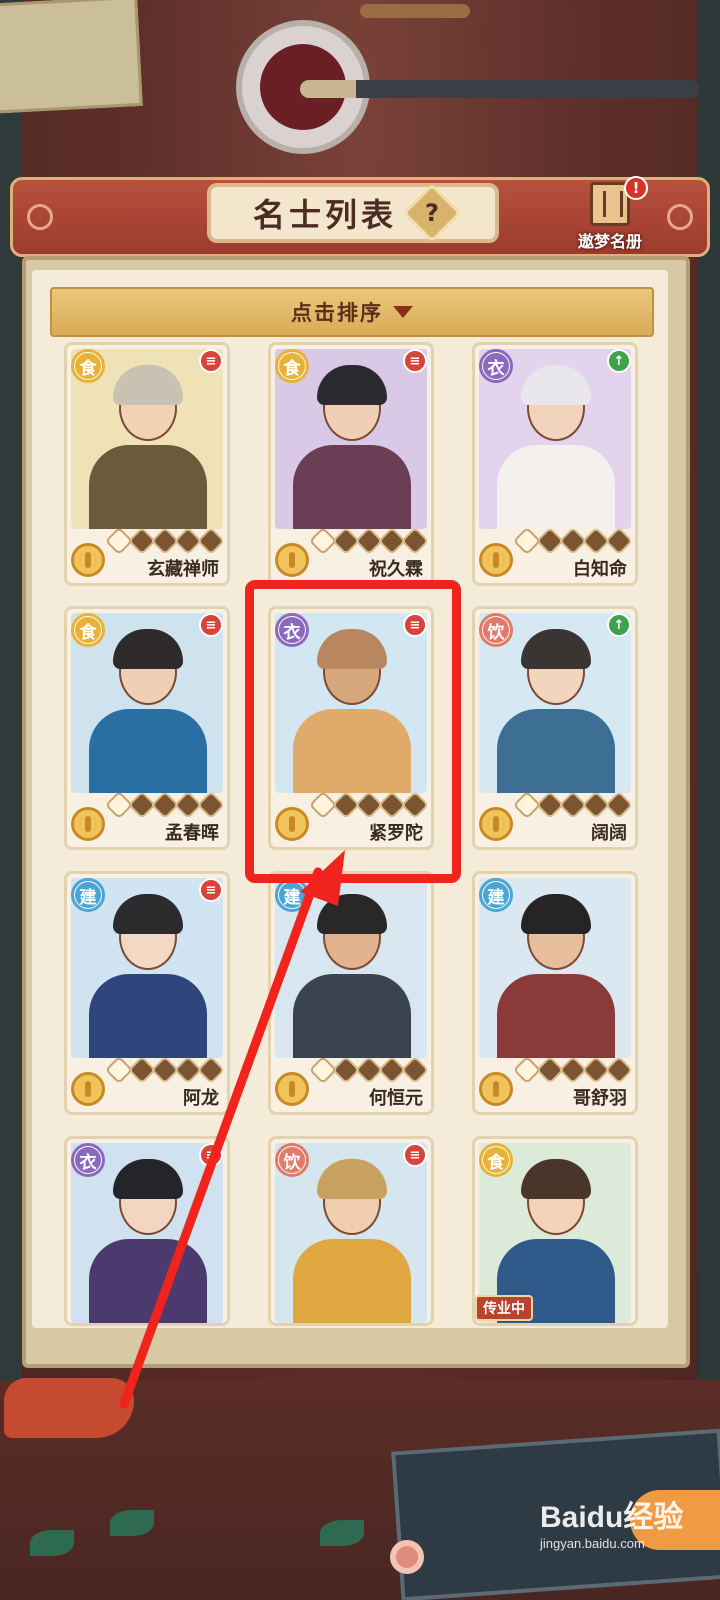 The width and height of the screenshot is (720, 1600). I want to click on watermark: Baidu经验 jingyan.baidu.com, so click(629, 1524).